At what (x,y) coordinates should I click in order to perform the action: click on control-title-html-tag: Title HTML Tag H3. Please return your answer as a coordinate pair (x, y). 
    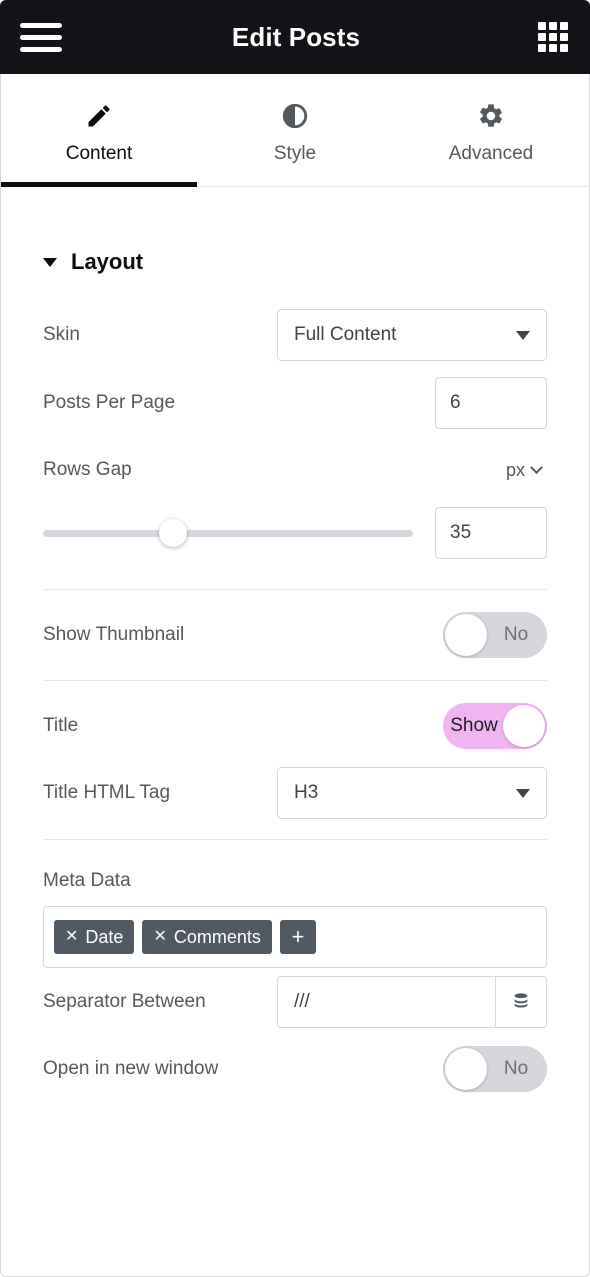
    Looking at the image, I should click on (295, 793).